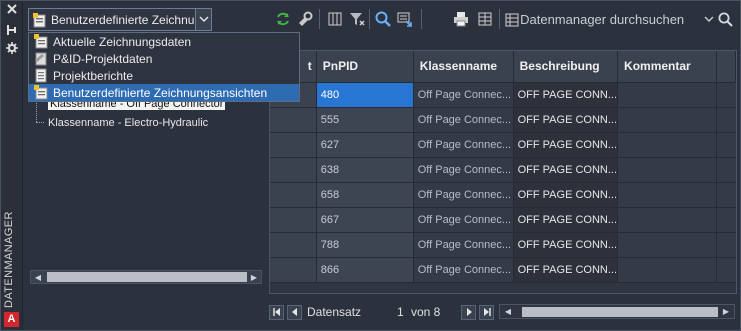 The image size is (741, 331). What do you see at coordinates (164, 75) in the screenshot?
I see `dropdown-option-reports: Projektberichte` at bounding box center [164, 75].